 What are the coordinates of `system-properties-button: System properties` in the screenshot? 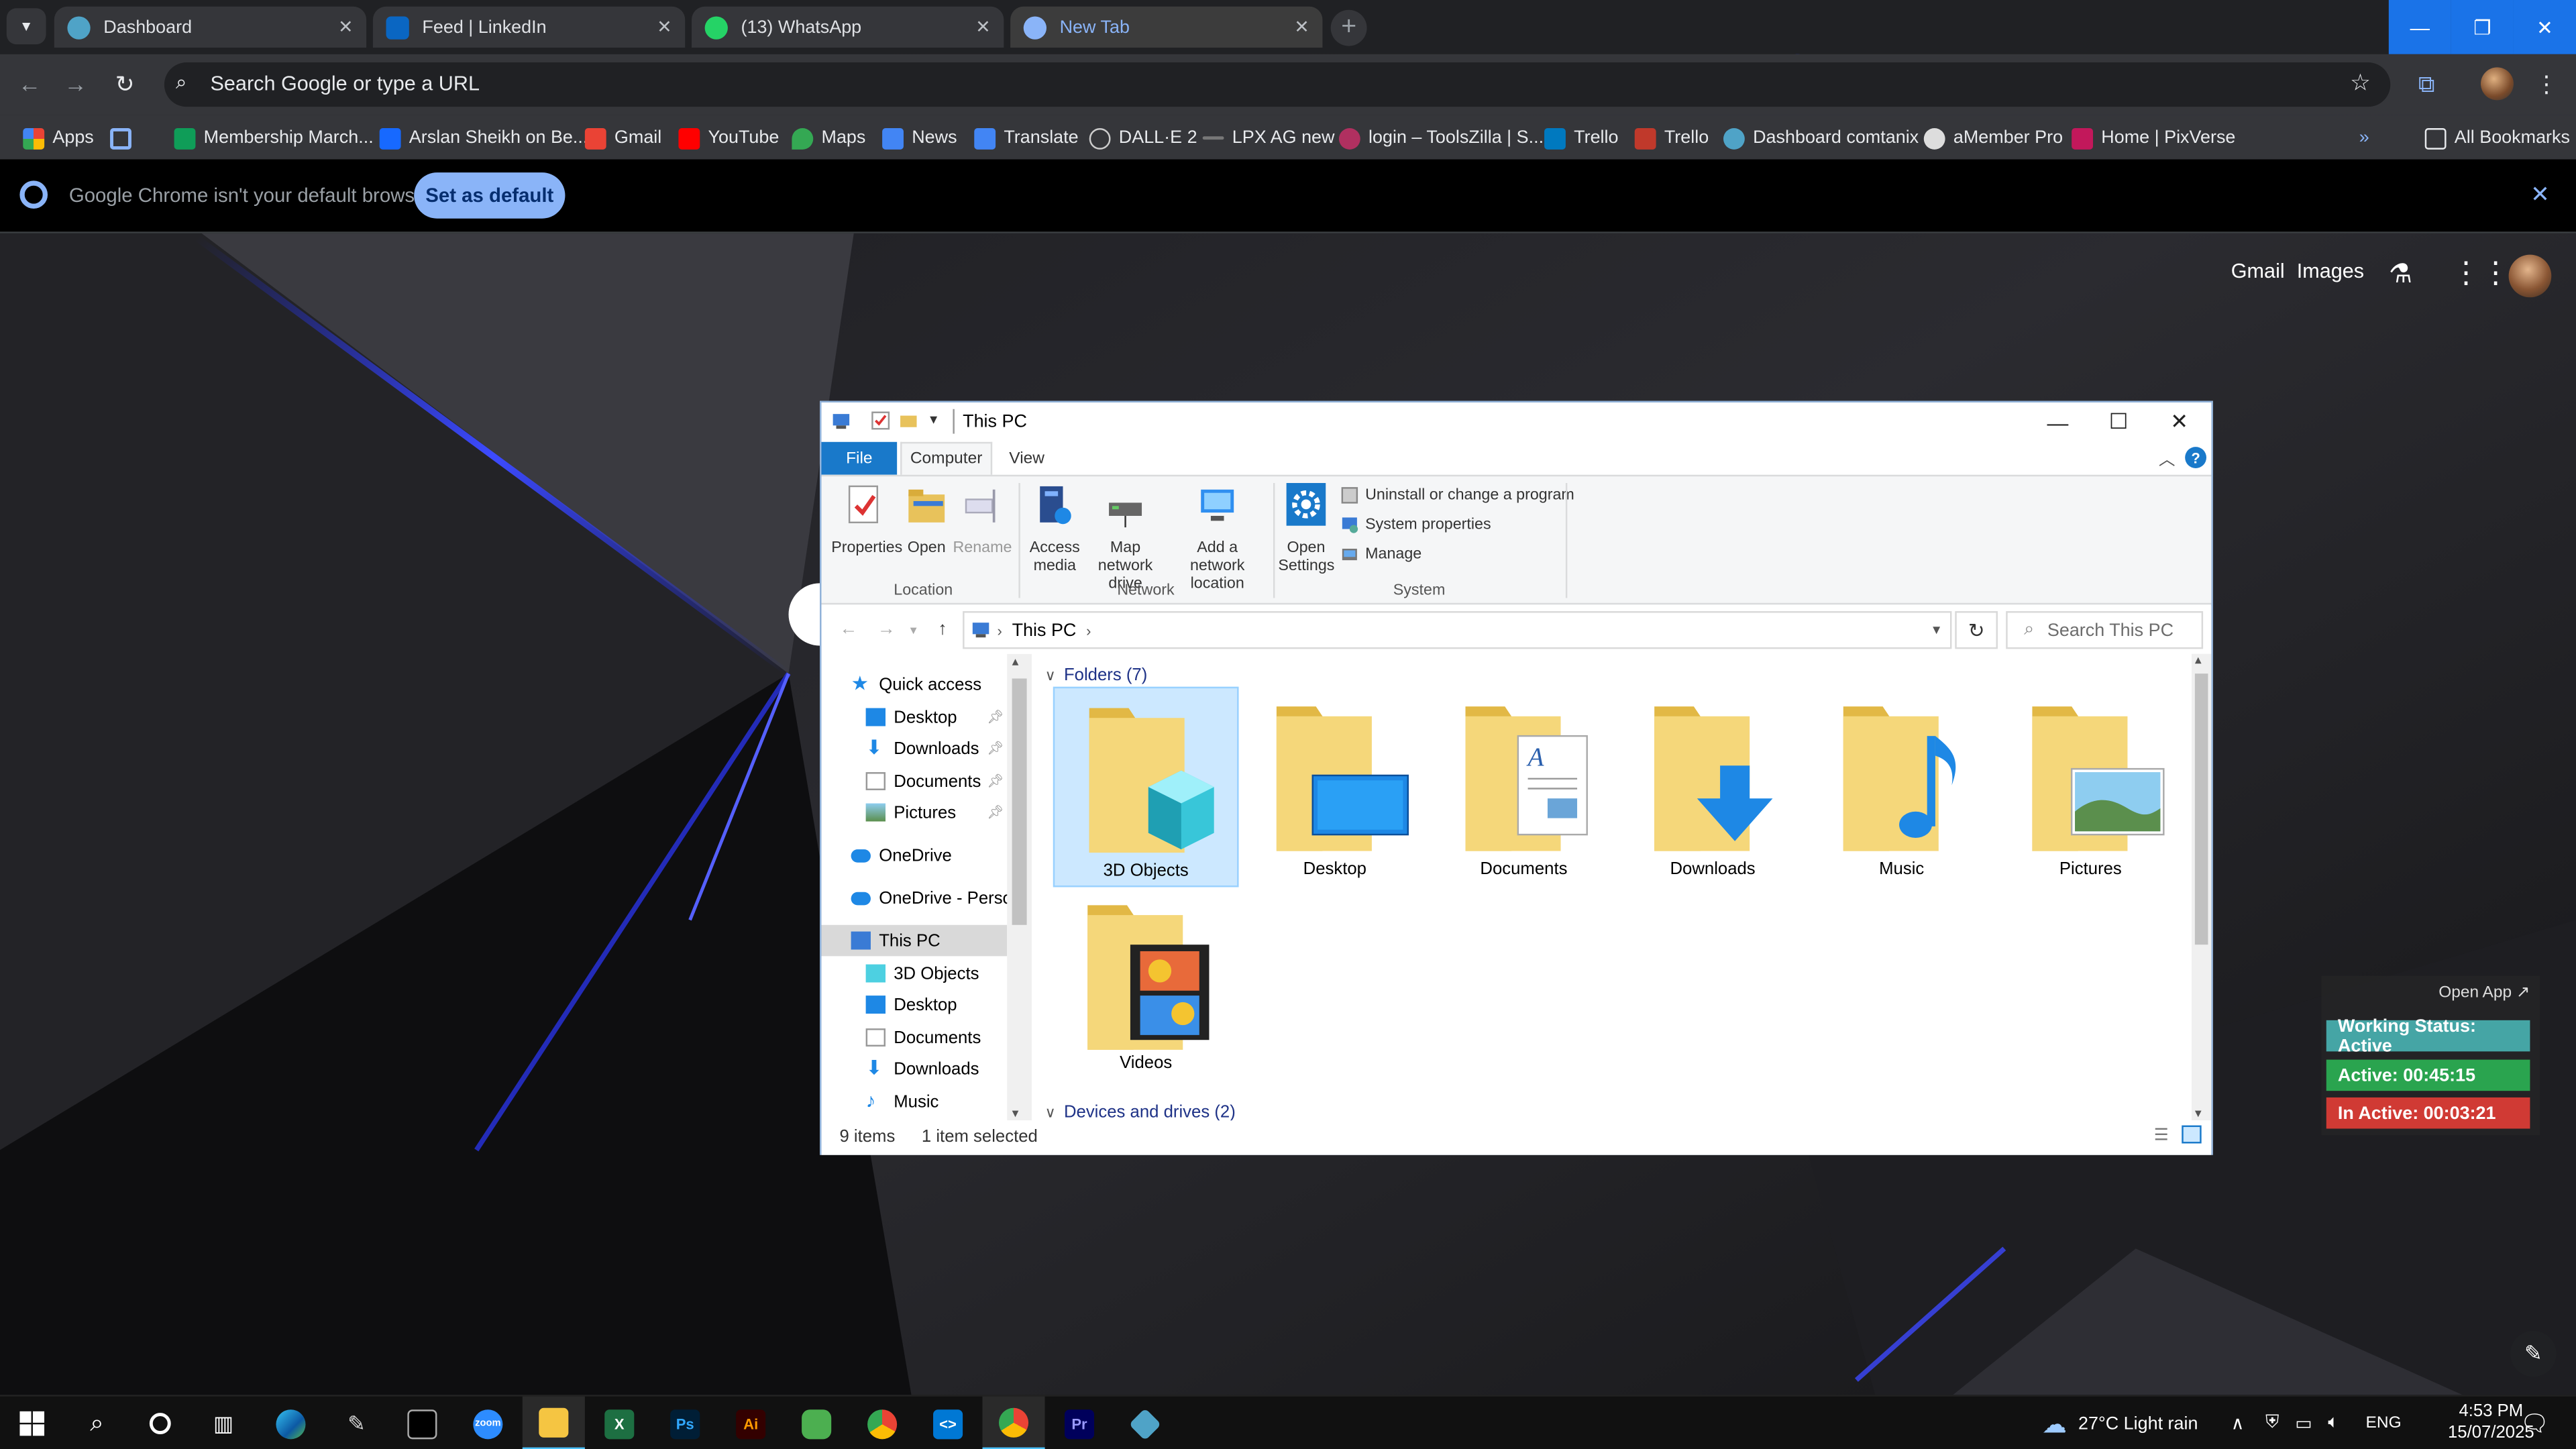 It's located at (1415, 525).